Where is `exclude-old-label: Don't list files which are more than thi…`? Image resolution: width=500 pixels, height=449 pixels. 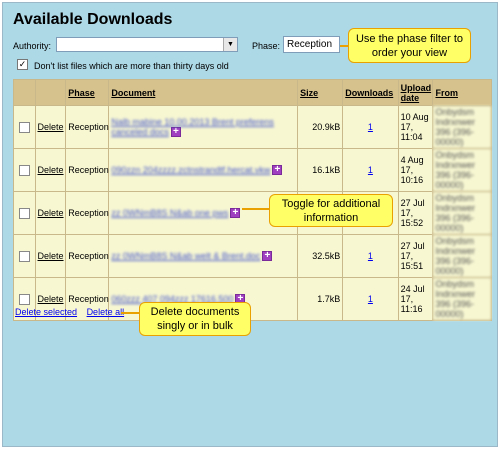 exclude-old-label: Don't list files which are more than thi… is located at coordinates (131, 66).